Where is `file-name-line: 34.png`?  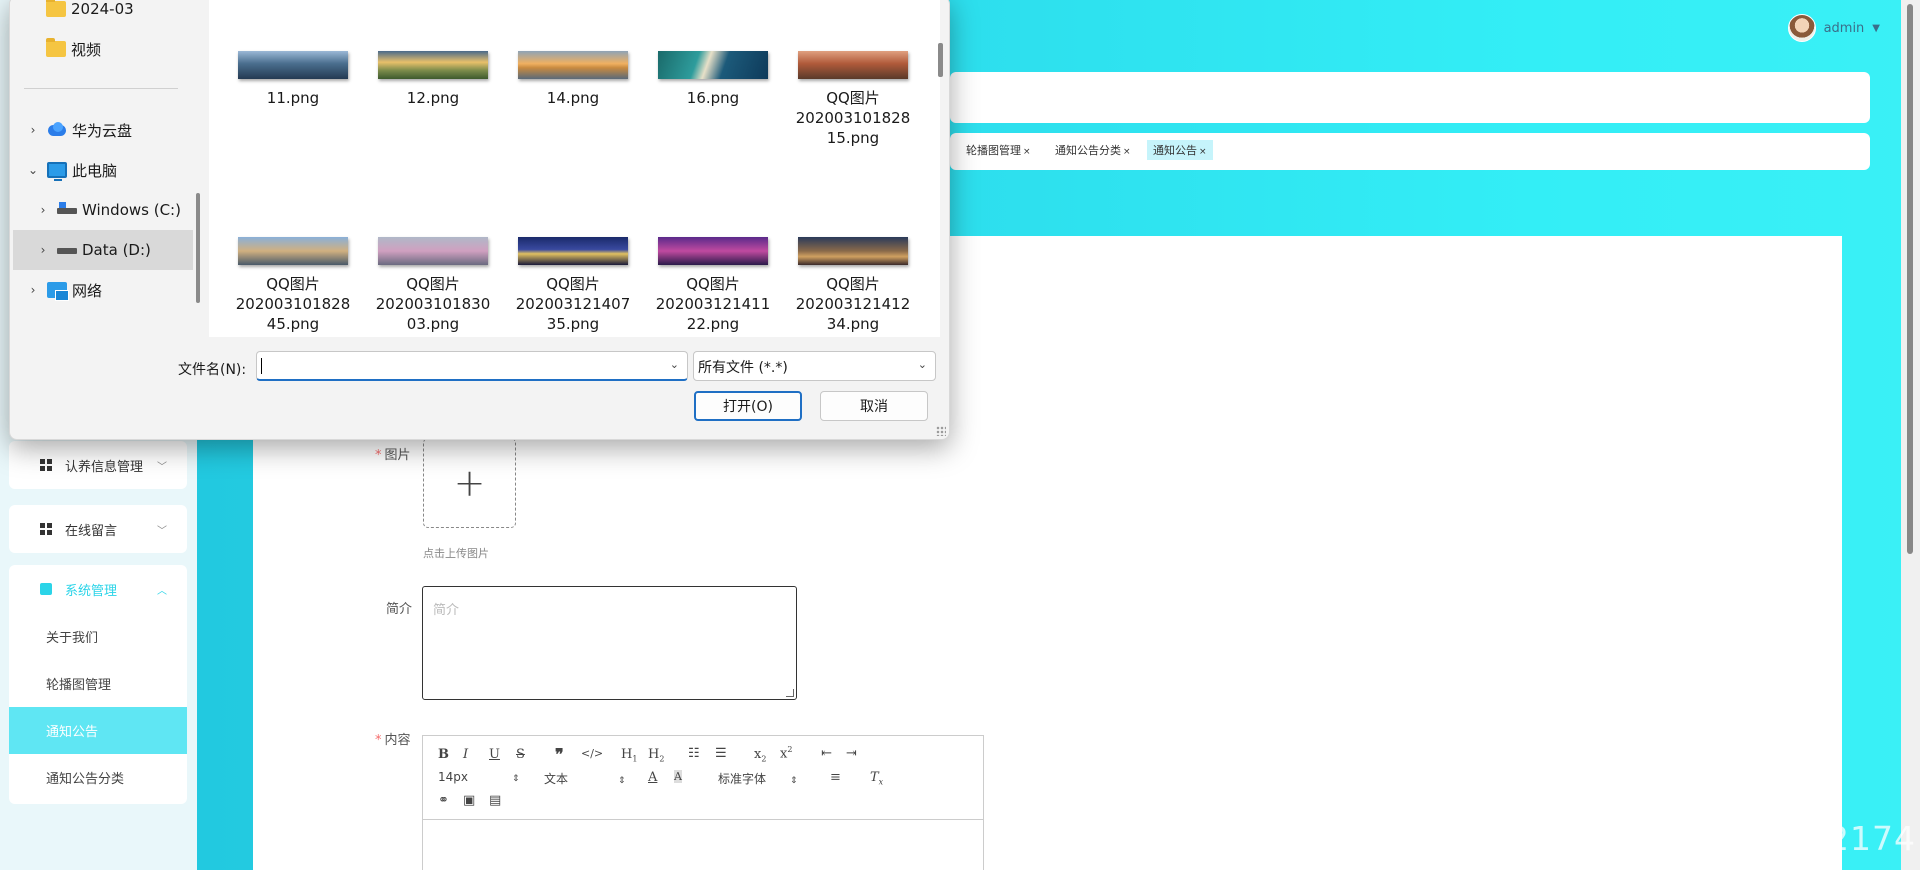
file-name-line: 34.png is located at coordinates (853, 324).